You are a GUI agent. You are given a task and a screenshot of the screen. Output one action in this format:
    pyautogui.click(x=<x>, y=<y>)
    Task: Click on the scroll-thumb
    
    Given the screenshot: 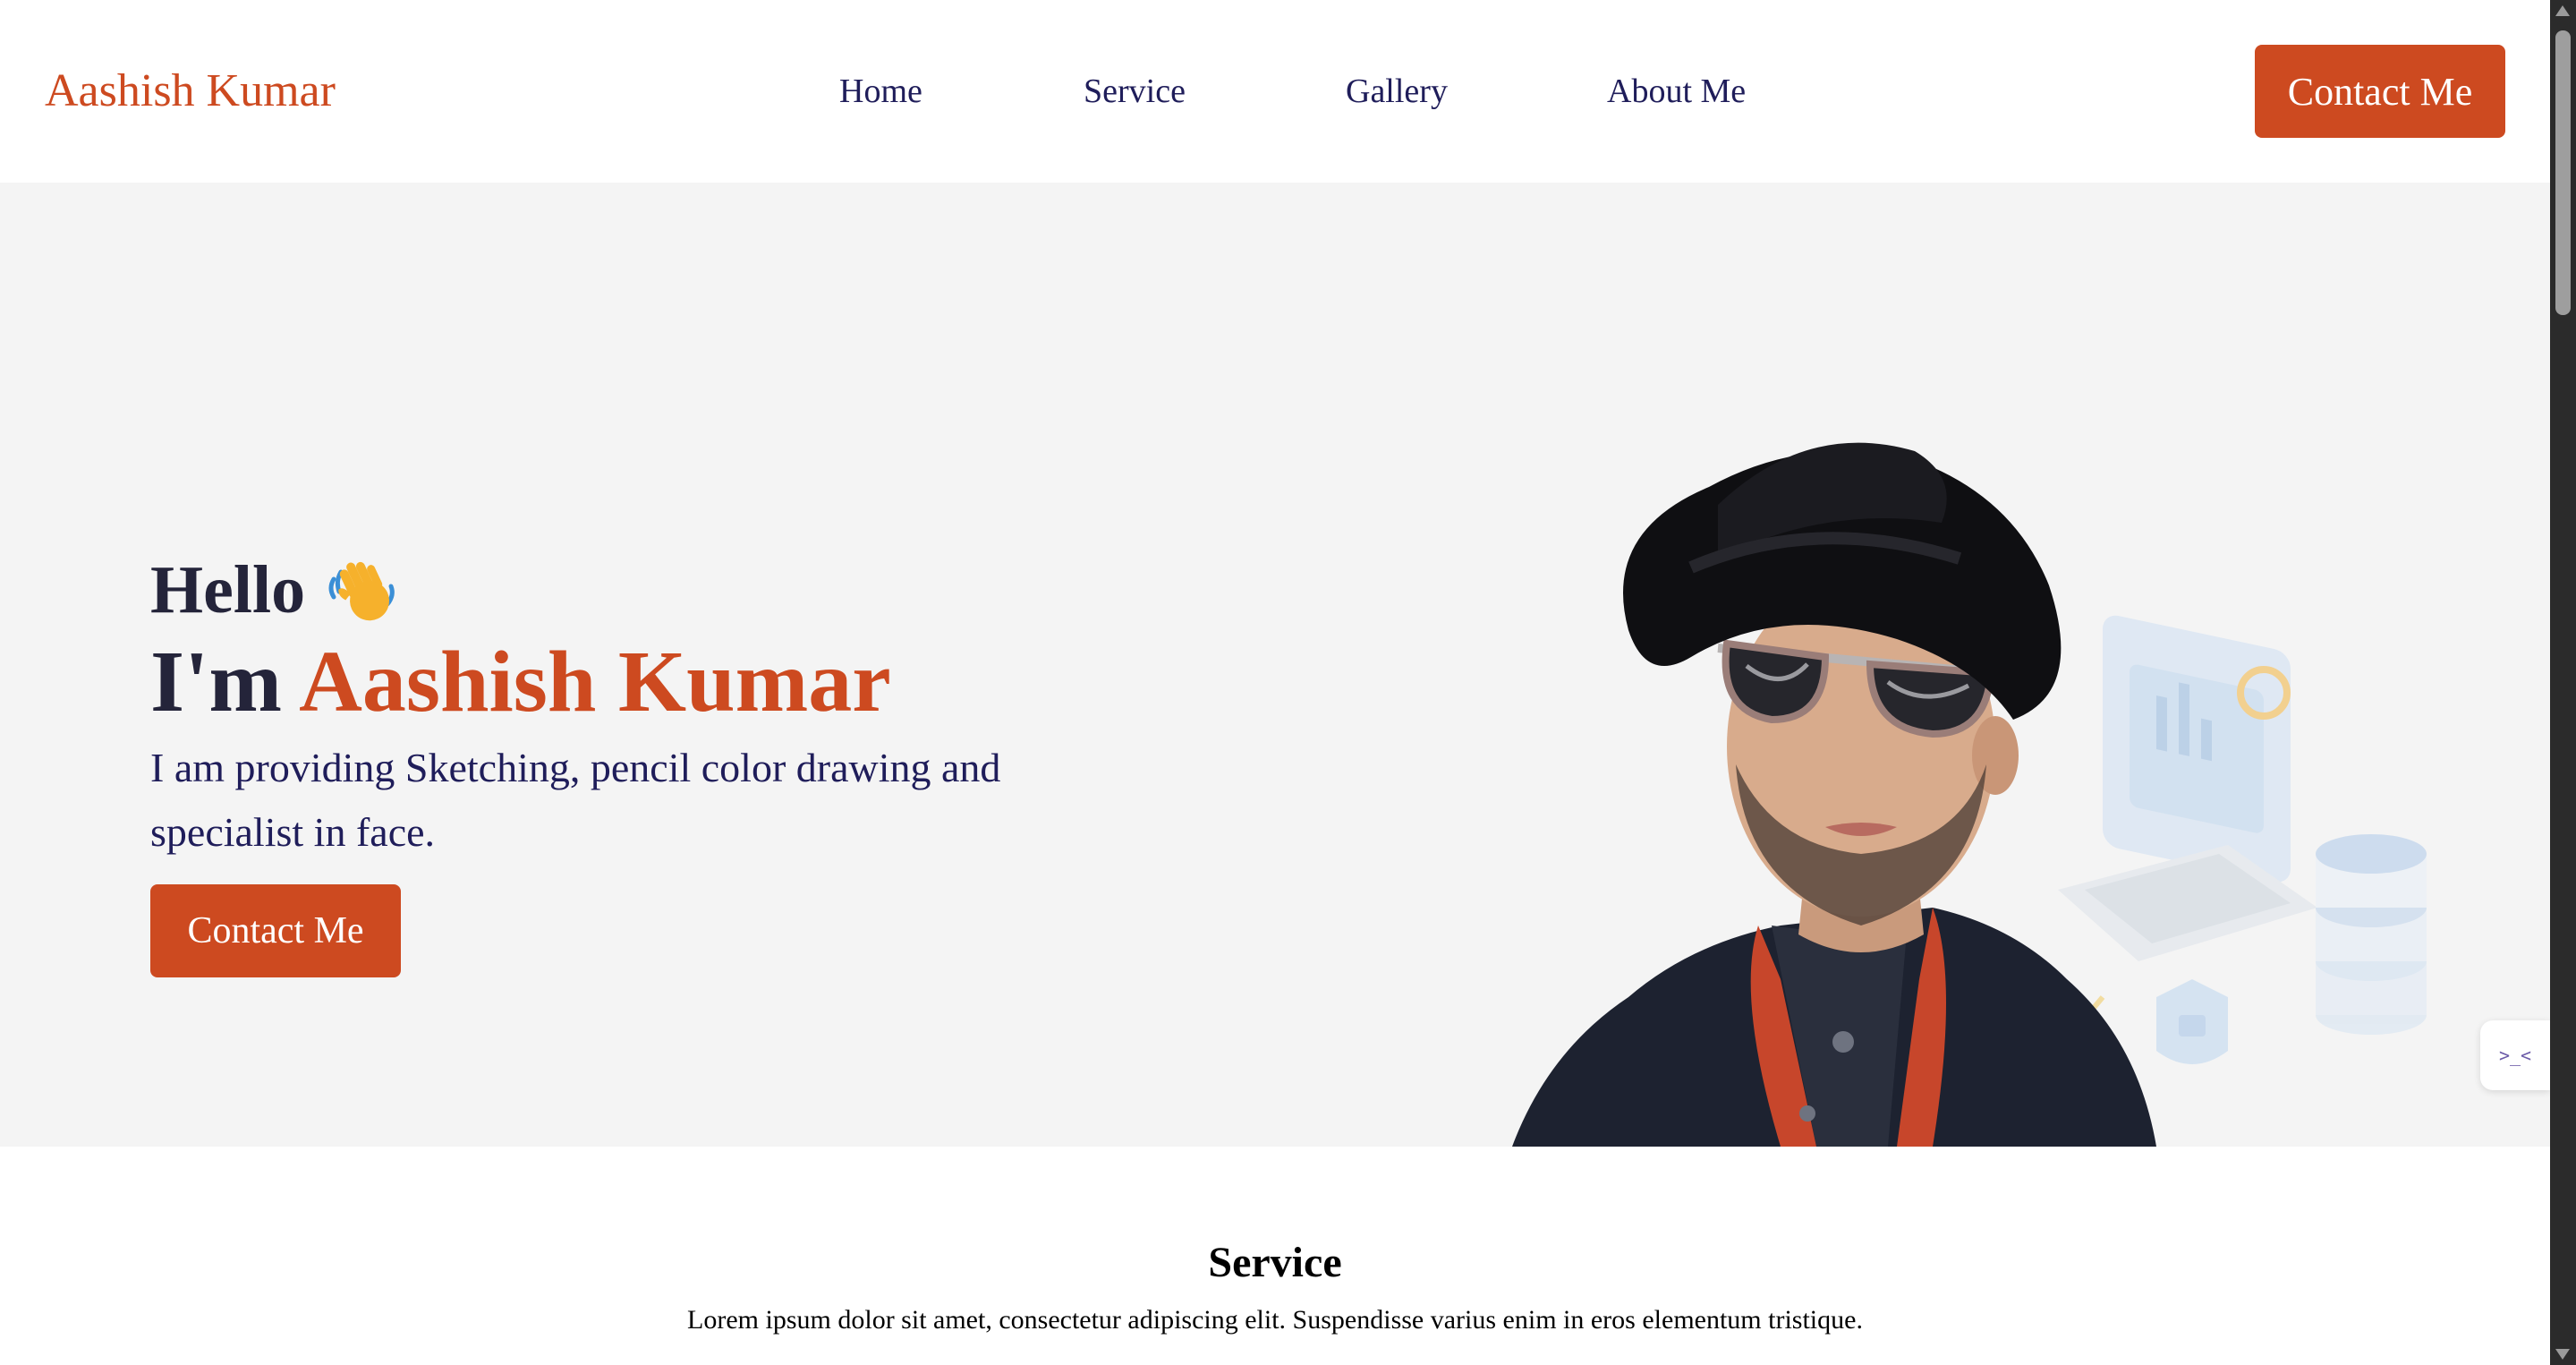 What is the action you would take?
    pyautogui.click(x=2563, y=172)
    